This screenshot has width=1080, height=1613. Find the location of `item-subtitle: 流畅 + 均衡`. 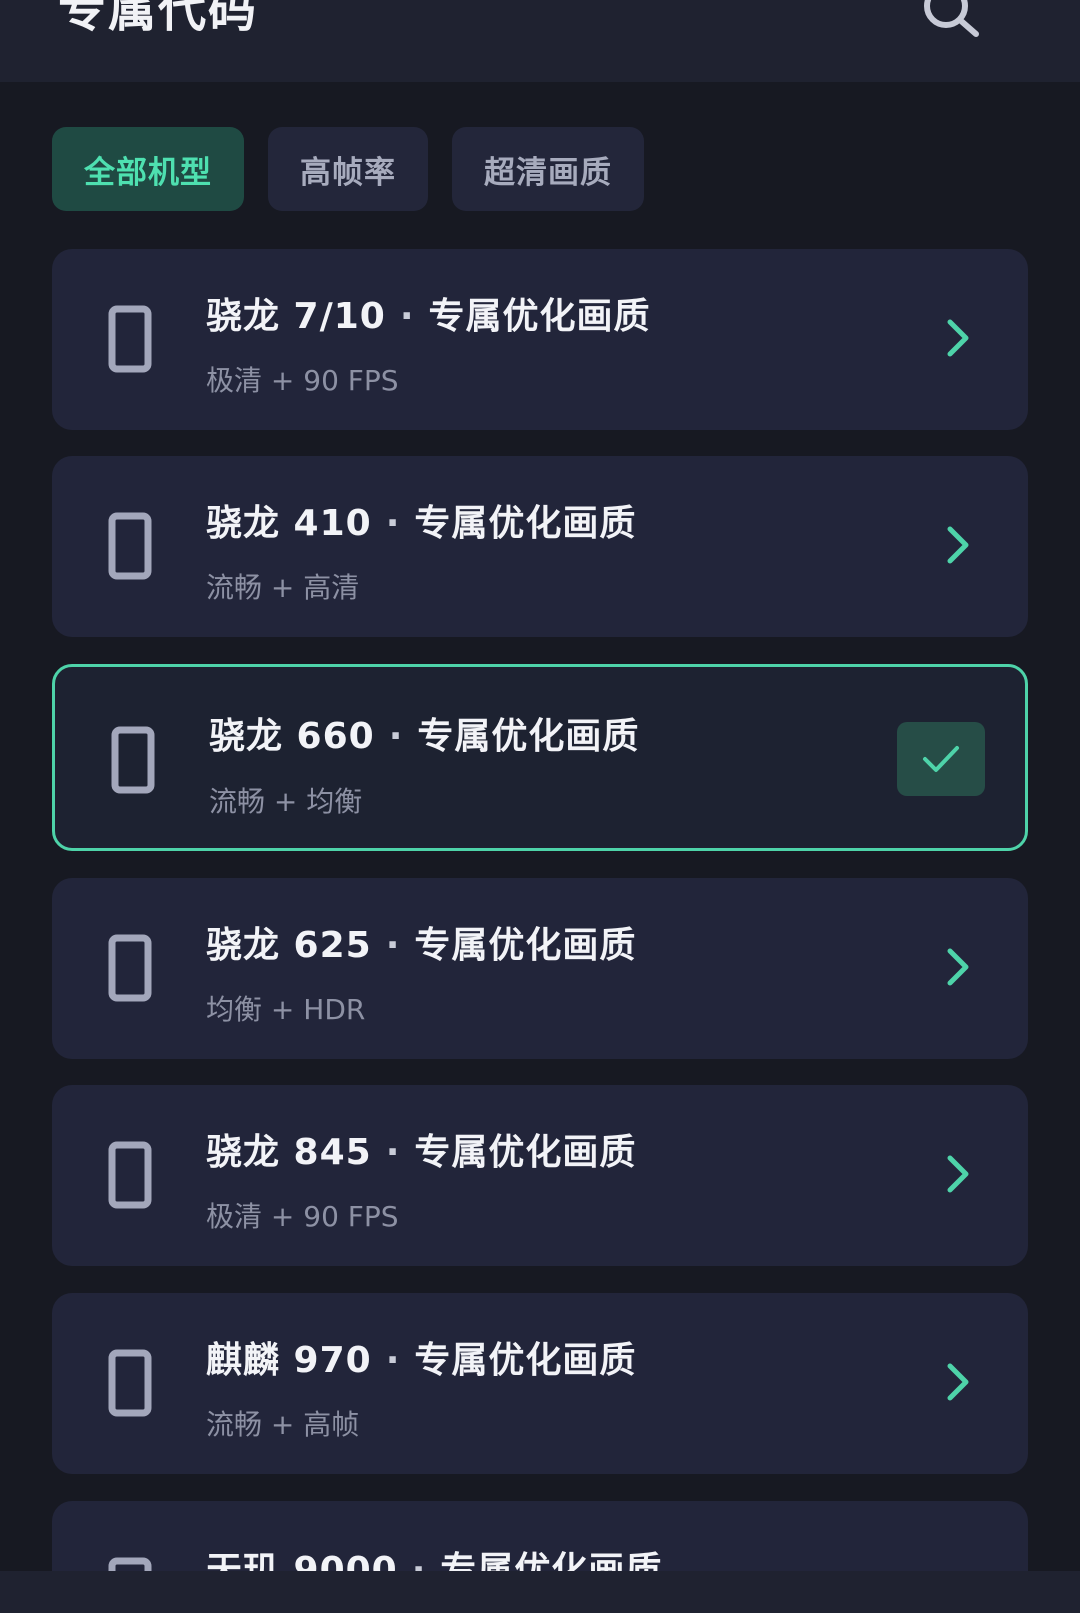

item-subtitle: 流畅 + 均衡 is located at coordinates (286, 801).